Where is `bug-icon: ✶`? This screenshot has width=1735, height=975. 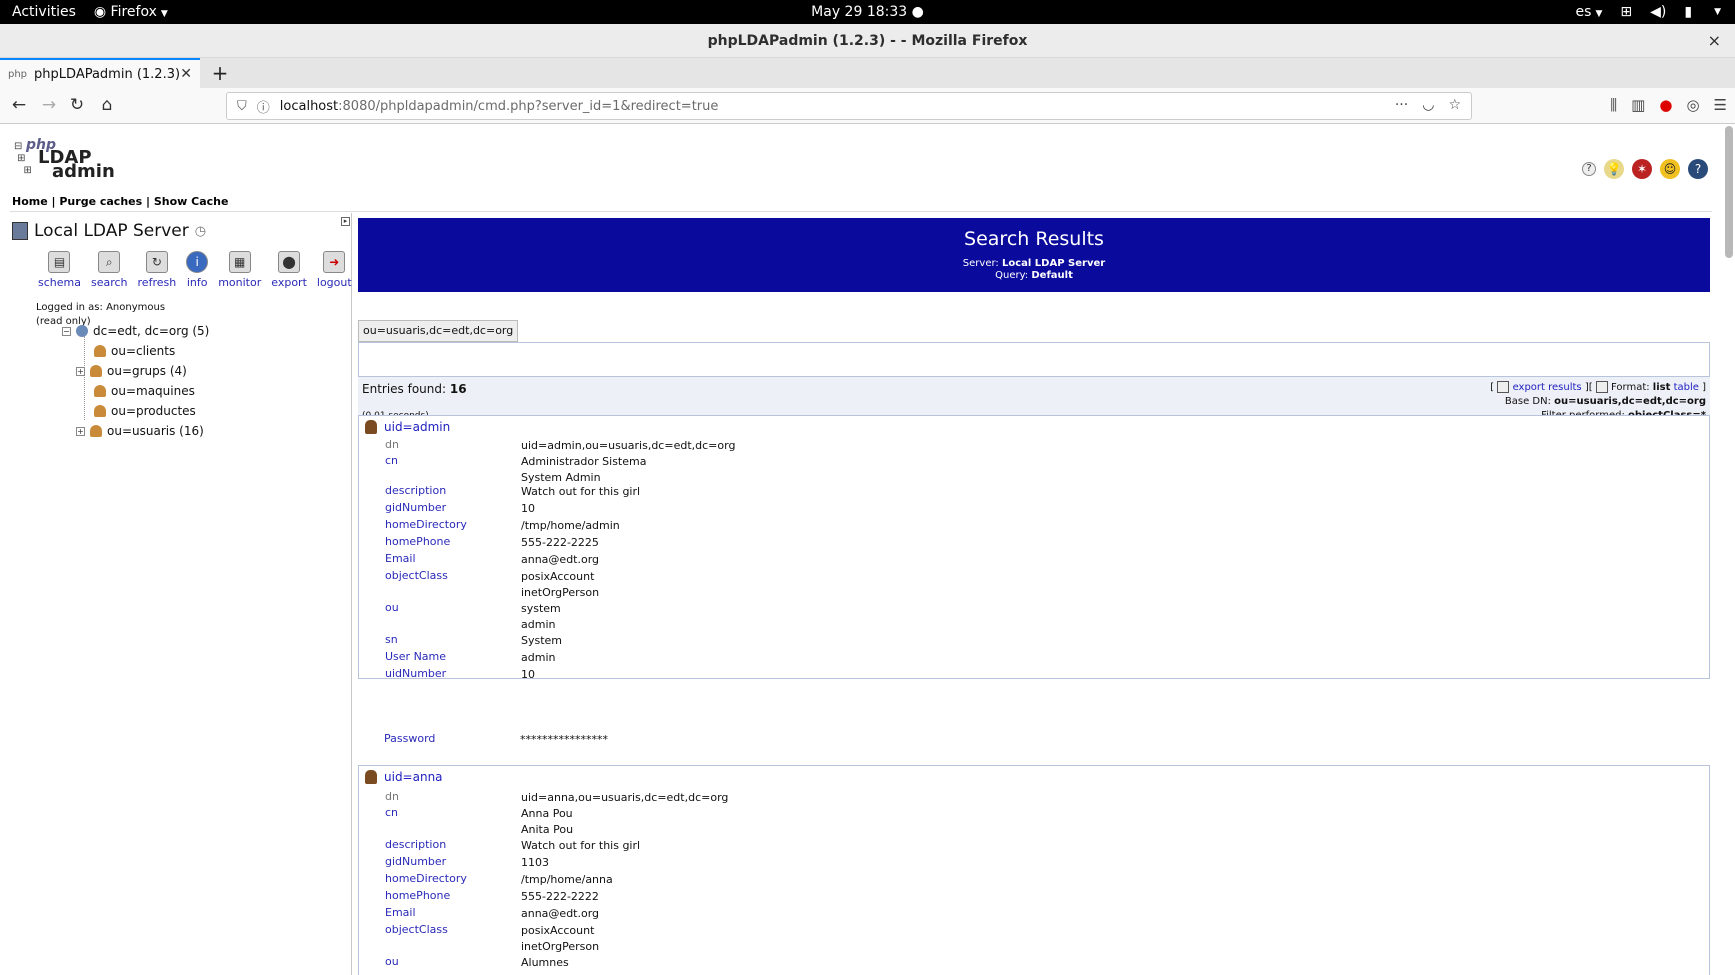
bug-icon: ✶ is located at coordinates (1642, 169).